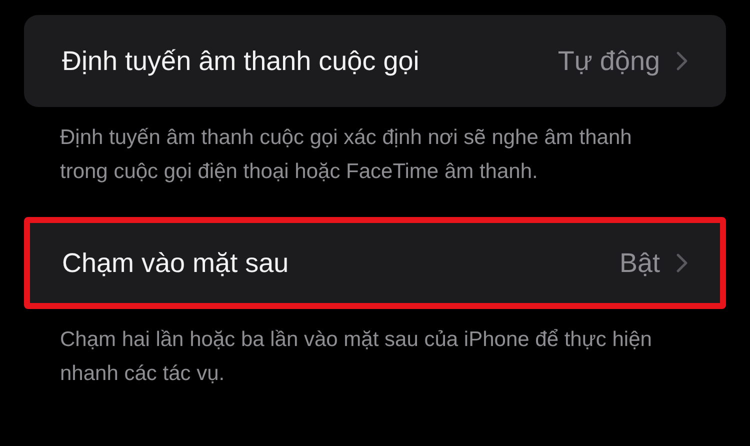  What do you see at coordinates (176, 263) in the screenshot?
I see `row-label: Chạm vào mặt sau` at bounding box center [176, 263].